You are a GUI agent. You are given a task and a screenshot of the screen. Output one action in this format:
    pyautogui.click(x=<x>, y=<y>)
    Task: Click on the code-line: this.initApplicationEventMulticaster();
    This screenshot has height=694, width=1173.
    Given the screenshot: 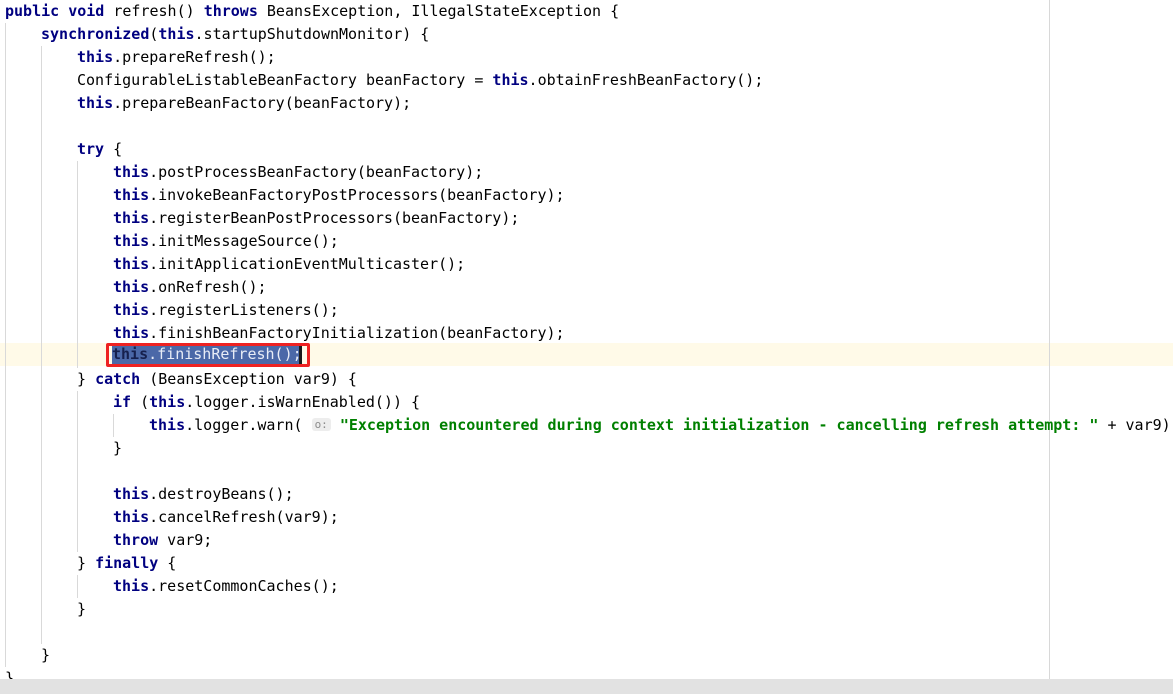 What is the action you would take?
    pyautogui.click(x=232, y=264)
    